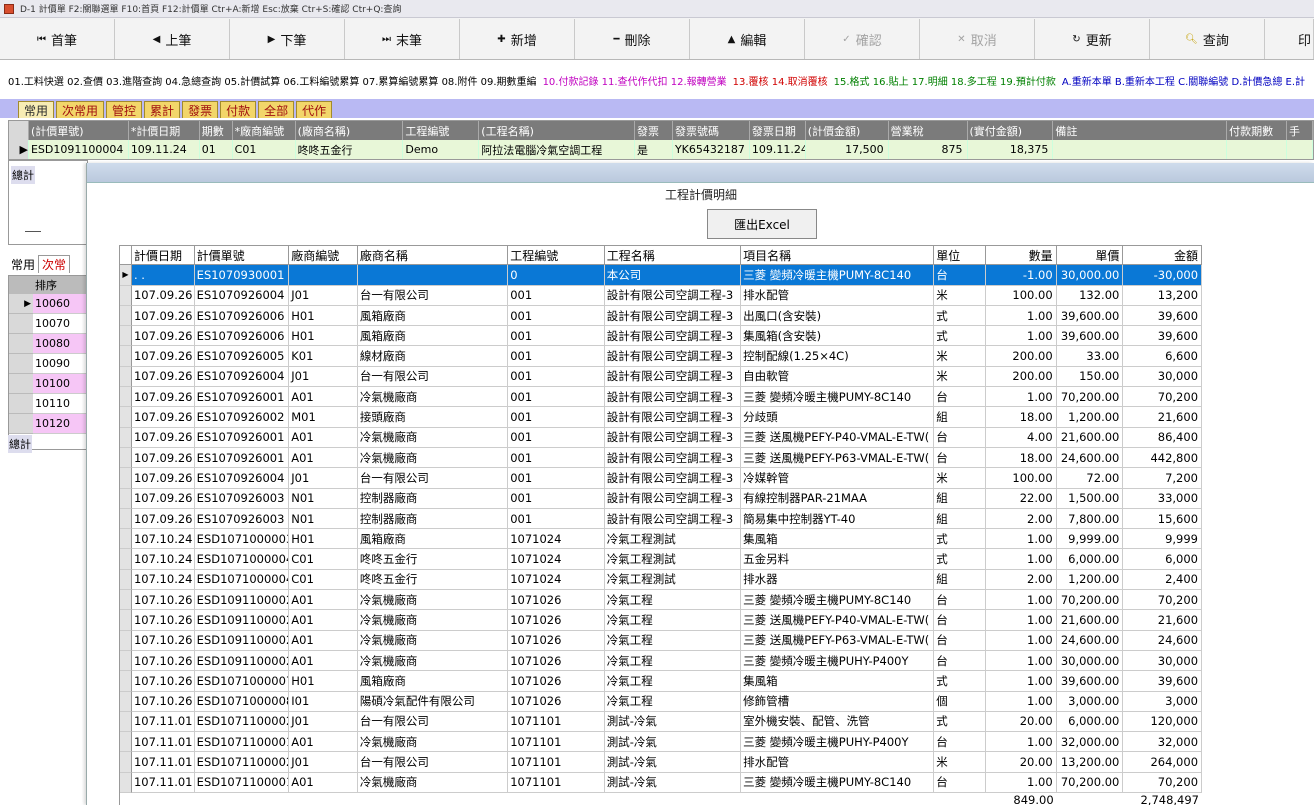 This screenshot has height=805, width=1314. Describe the element at coordinates (1183, 80) in the screenshot. I see `func-group-related: A.重新本單 B.重新本工程 C.關聯編號 D.計價急總 E.計` at that location.